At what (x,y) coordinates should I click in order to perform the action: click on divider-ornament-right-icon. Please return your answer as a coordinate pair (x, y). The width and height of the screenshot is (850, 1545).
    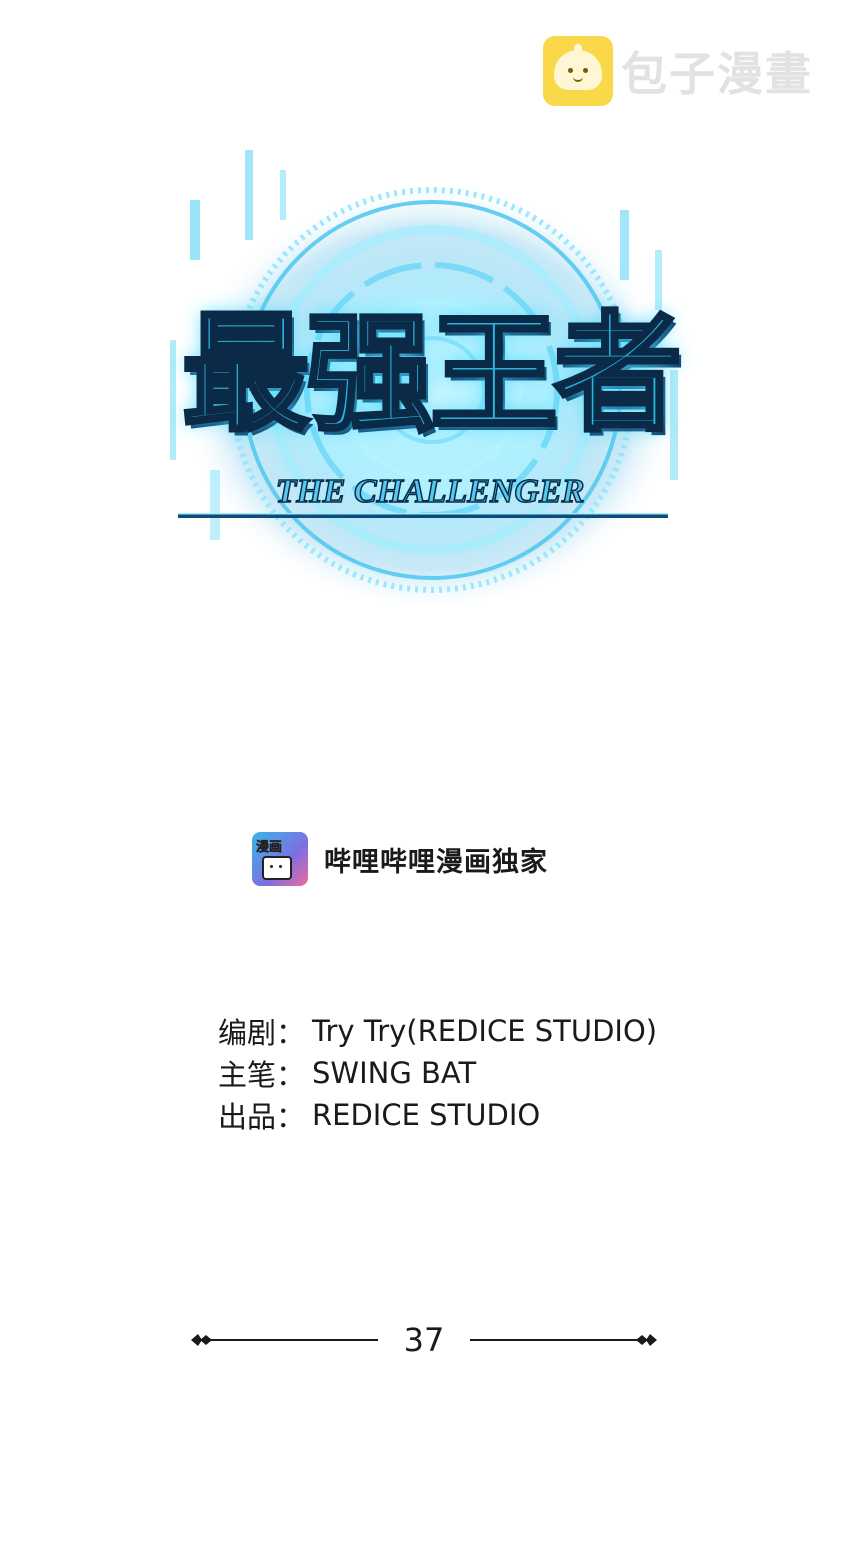
    Looking at the image, I should click on (646, 1340).